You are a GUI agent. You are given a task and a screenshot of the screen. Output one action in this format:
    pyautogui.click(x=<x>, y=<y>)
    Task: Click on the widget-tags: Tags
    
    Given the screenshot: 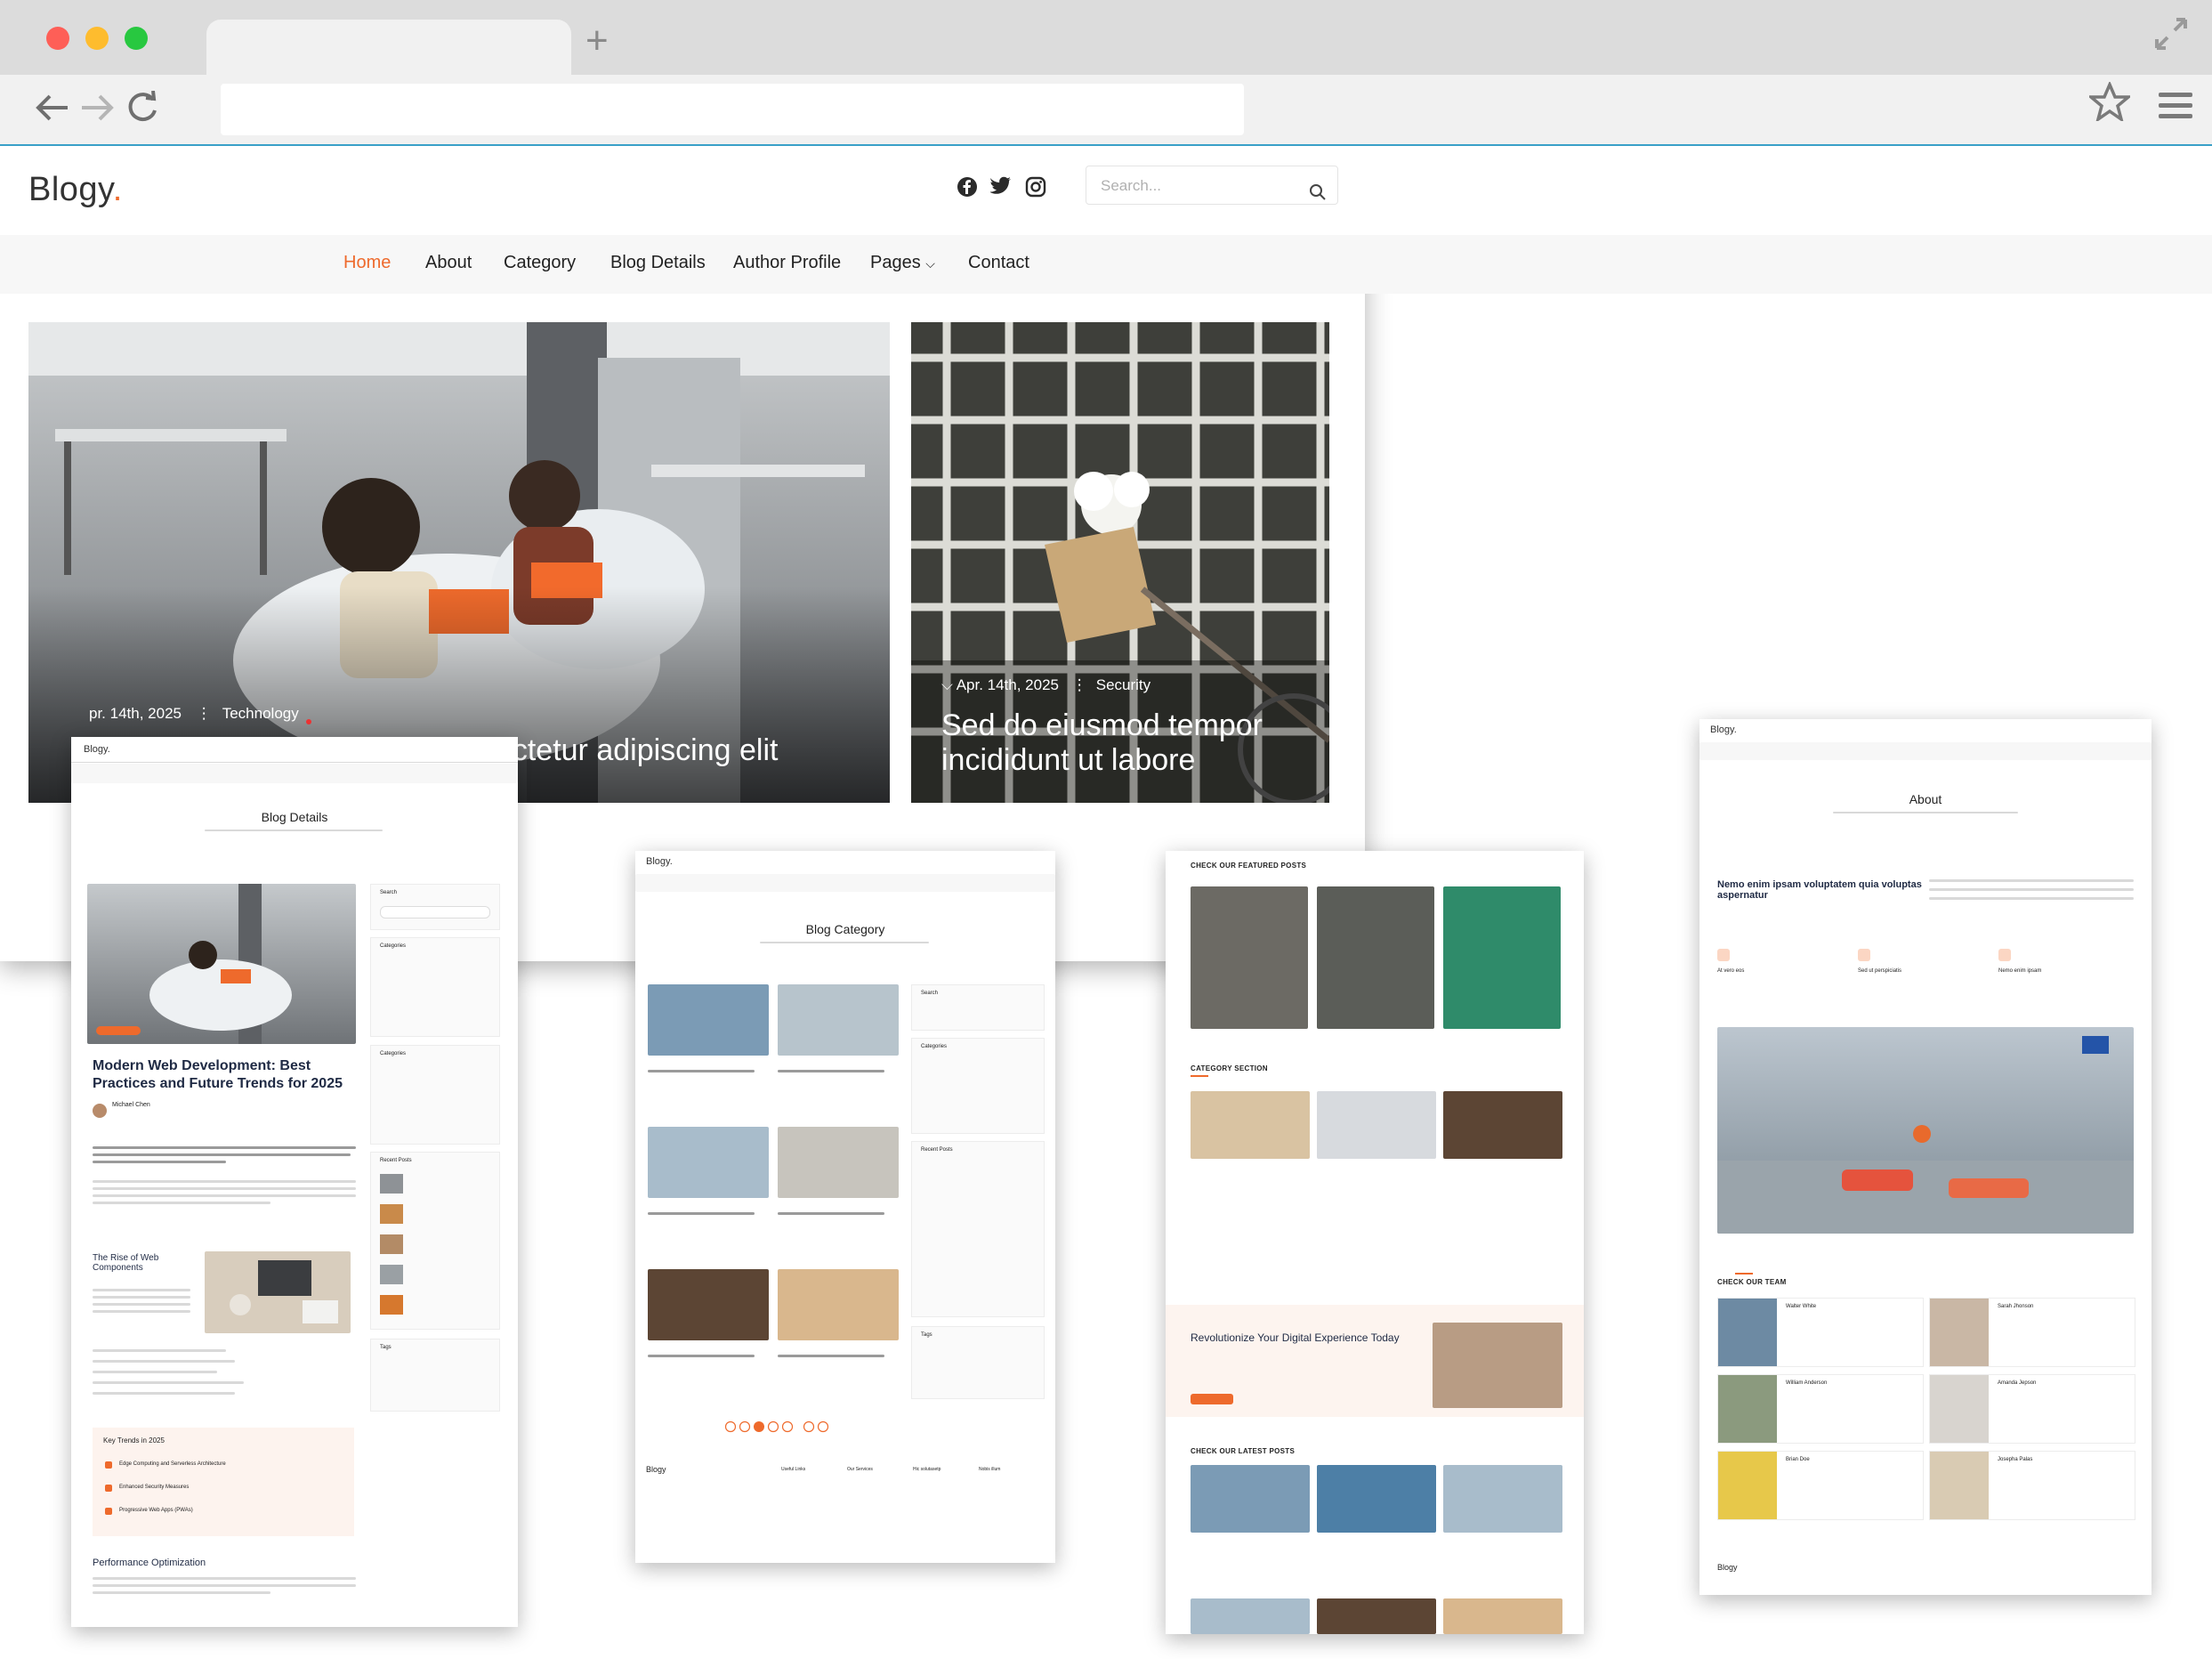 What is the action you would take?
    pyautogui.click(x=978, y=1362)
    